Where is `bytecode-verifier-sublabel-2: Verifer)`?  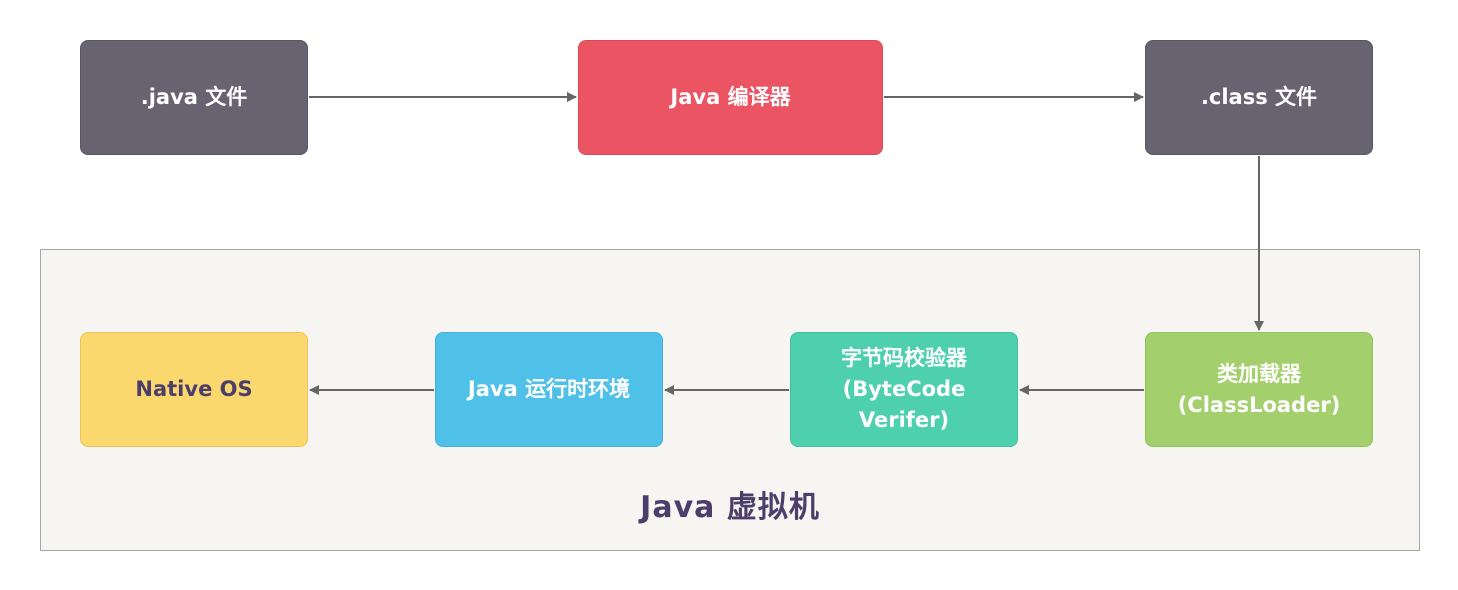
bytecode-verifier-sublabel-2: Verifer) is located at coordinates (904, 420).